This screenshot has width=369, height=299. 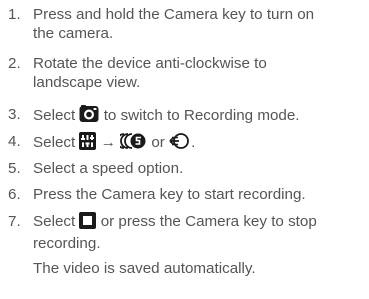 I want to click on settings-icon, so click(x=88, y=143).